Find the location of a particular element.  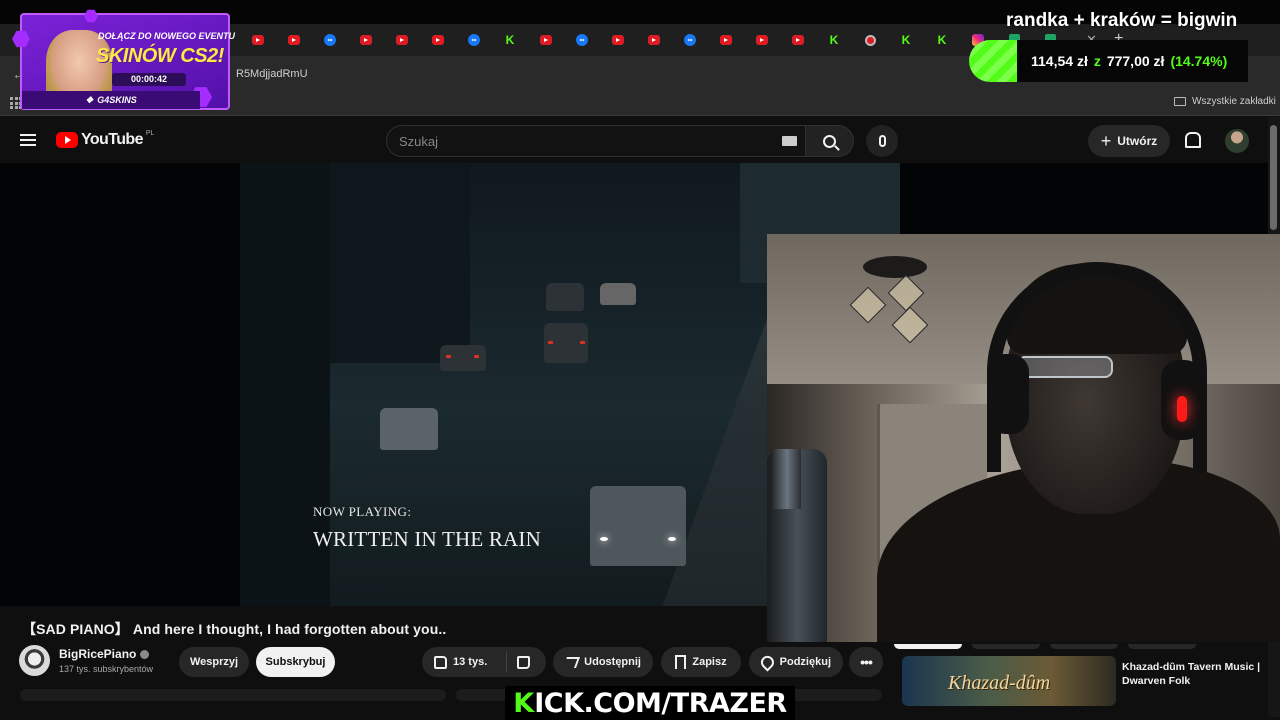

promo-brand-label: G4SKINS is located at coordinates (117, 100).